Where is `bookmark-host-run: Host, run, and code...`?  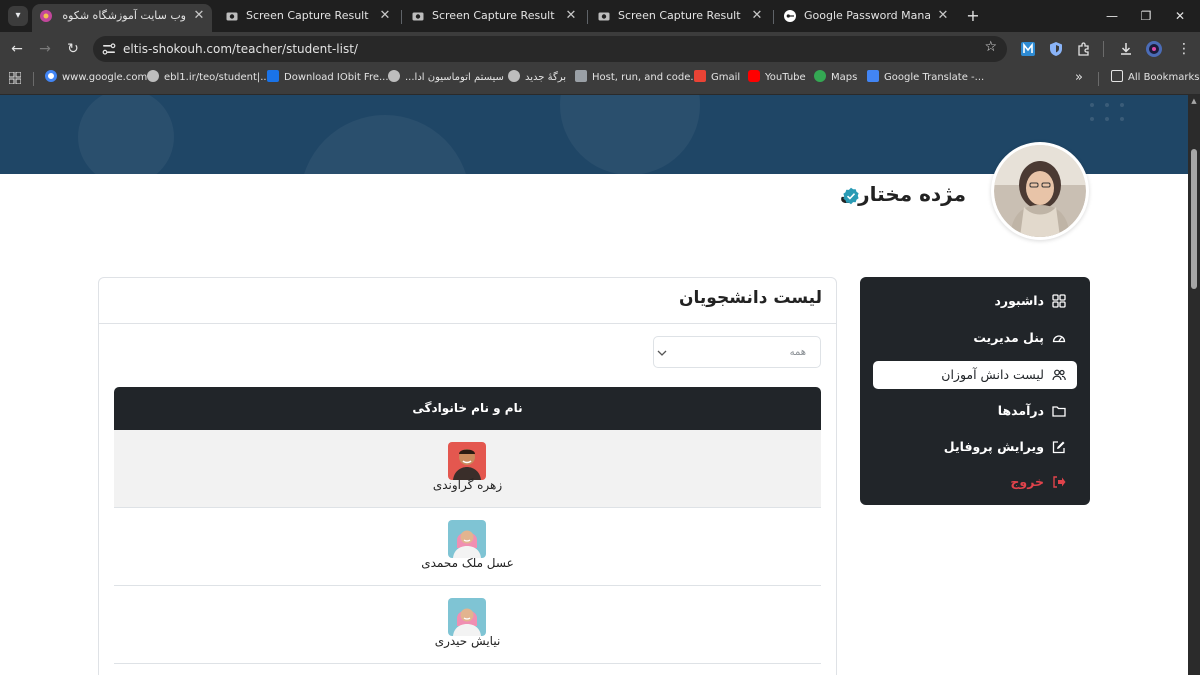 bookmark-host-run: Host, run, and code... is located at coordinates (637, 78).